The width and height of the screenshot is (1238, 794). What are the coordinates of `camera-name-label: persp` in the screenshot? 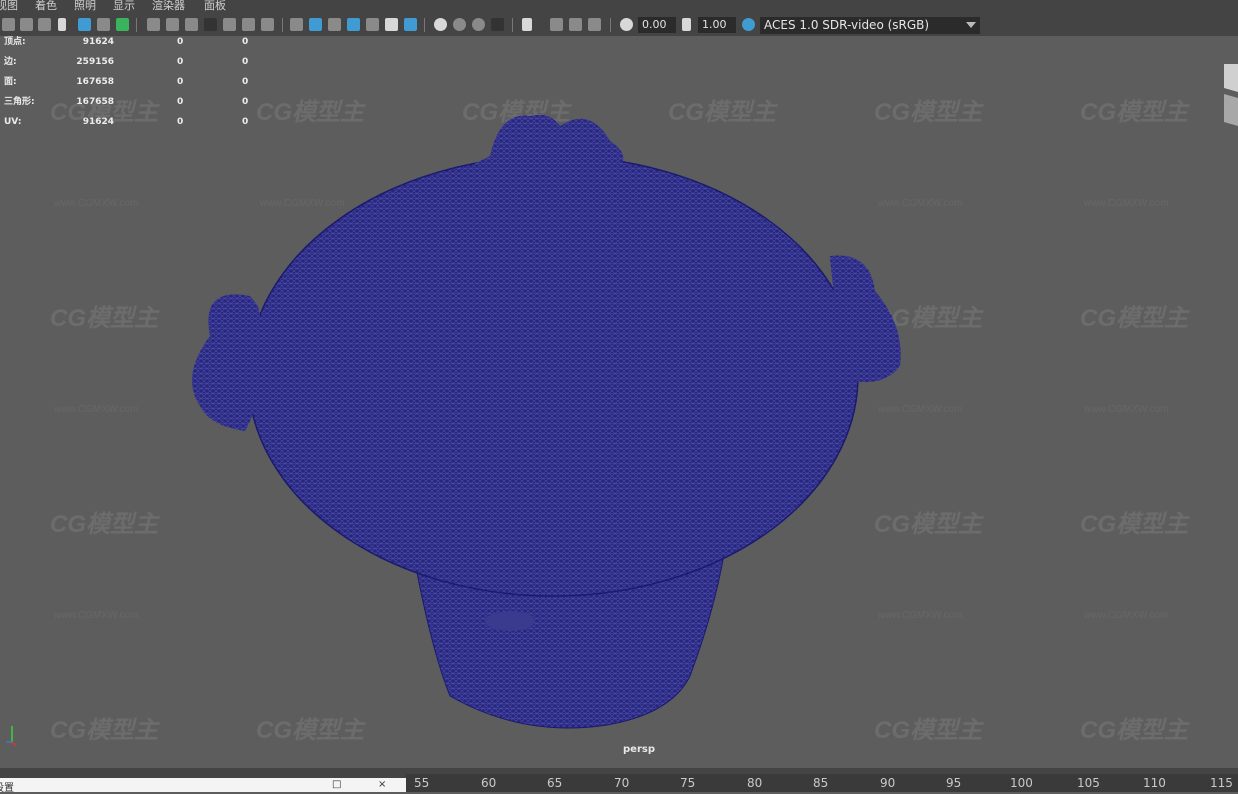 It's located at (639, 749).